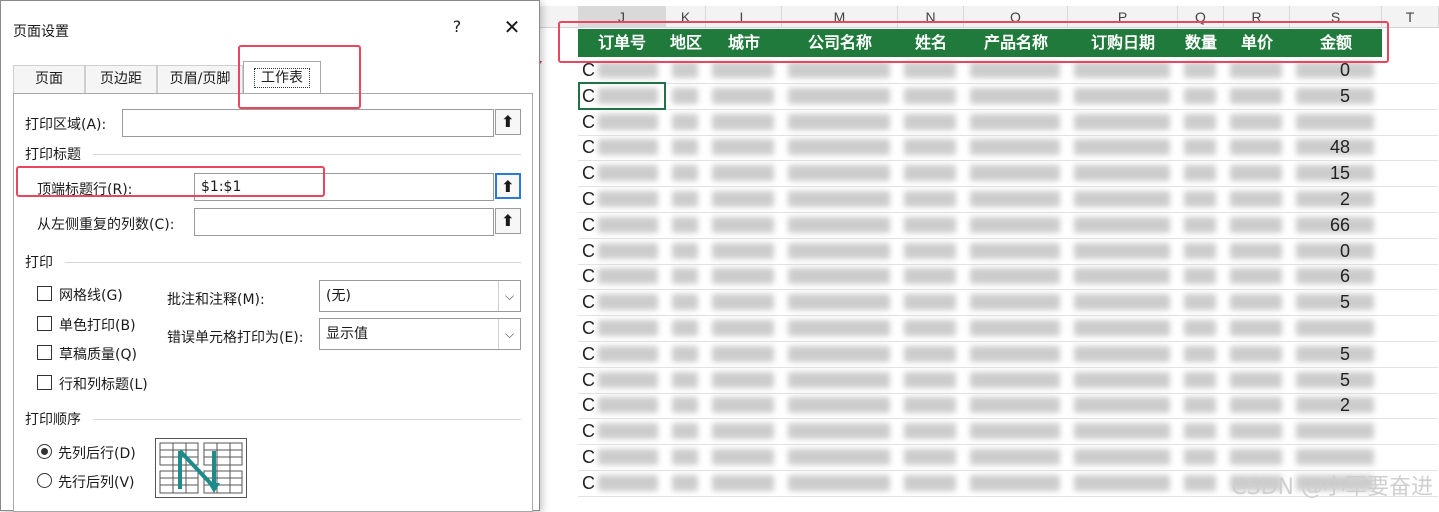 Image resolution: width=1439 pixels, height=512 pixels. What do you see at coordinates (1123, 43) in the screenshot?
I see `header-order-date: 订购日期` at bounding box center [1123, 43].